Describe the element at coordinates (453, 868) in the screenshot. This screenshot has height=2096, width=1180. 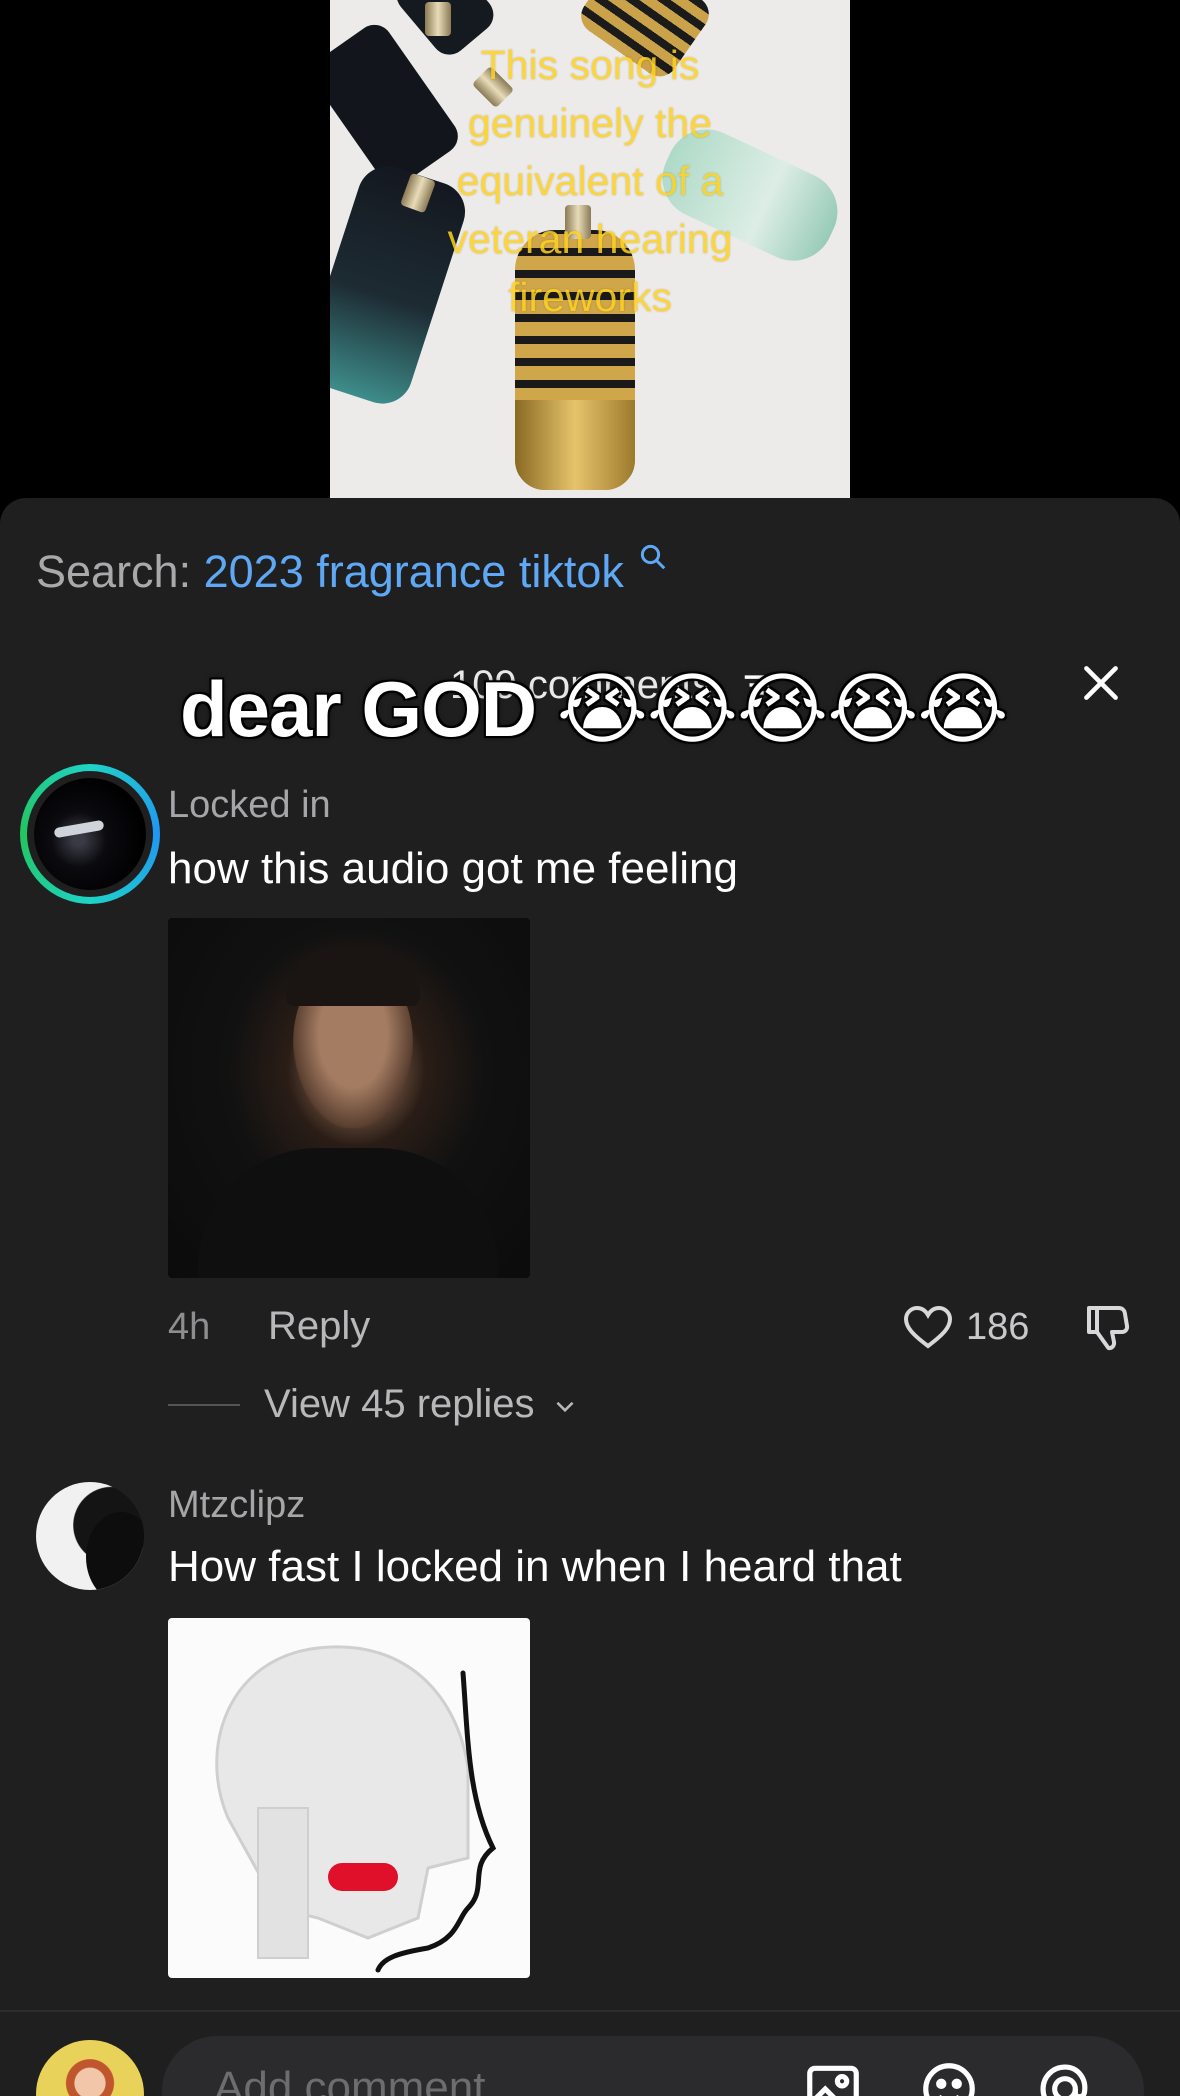
I see `comment-text: how this audio got me feeling` at that location.